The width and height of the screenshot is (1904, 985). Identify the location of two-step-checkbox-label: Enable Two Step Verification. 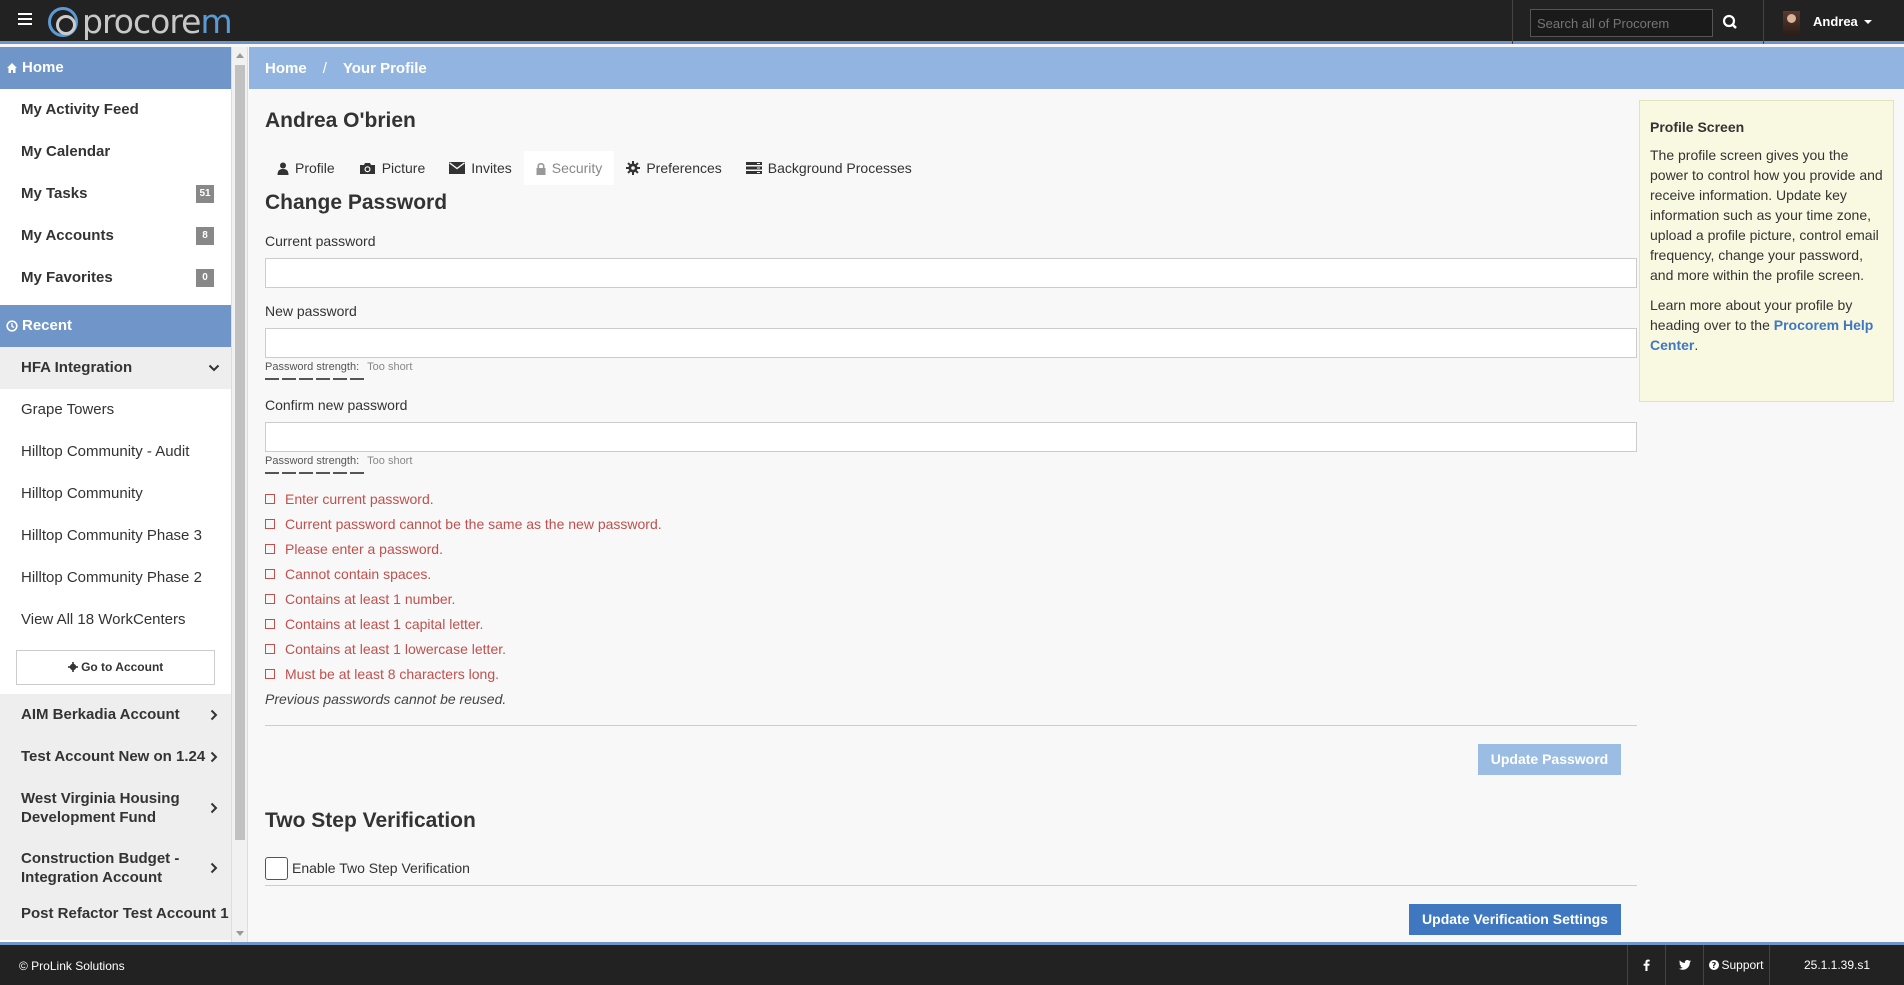
(381, 868).